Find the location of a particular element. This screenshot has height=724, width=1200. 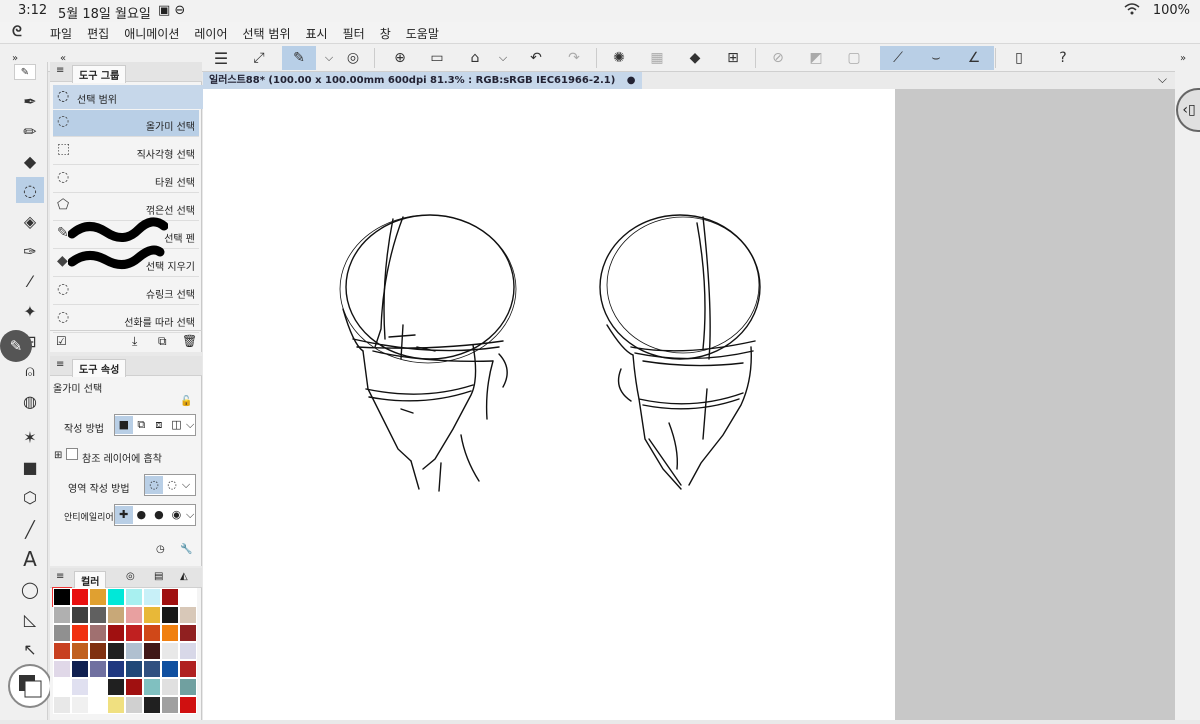

antialias-weak-icon: ● is located at coordinates (142, 515).